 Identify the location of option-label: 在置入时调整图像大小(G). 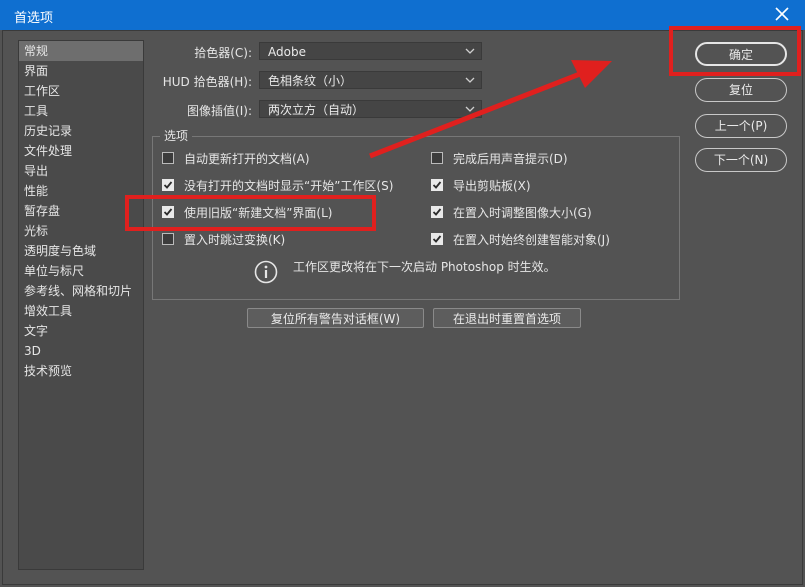
(522, 213).